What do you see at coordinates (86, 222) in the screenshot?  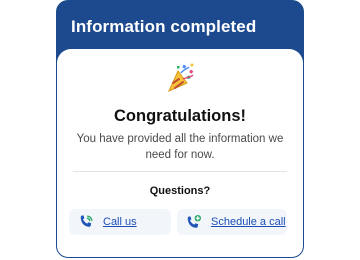 I see `phone-call-icon` at bounding box center [86, 222].